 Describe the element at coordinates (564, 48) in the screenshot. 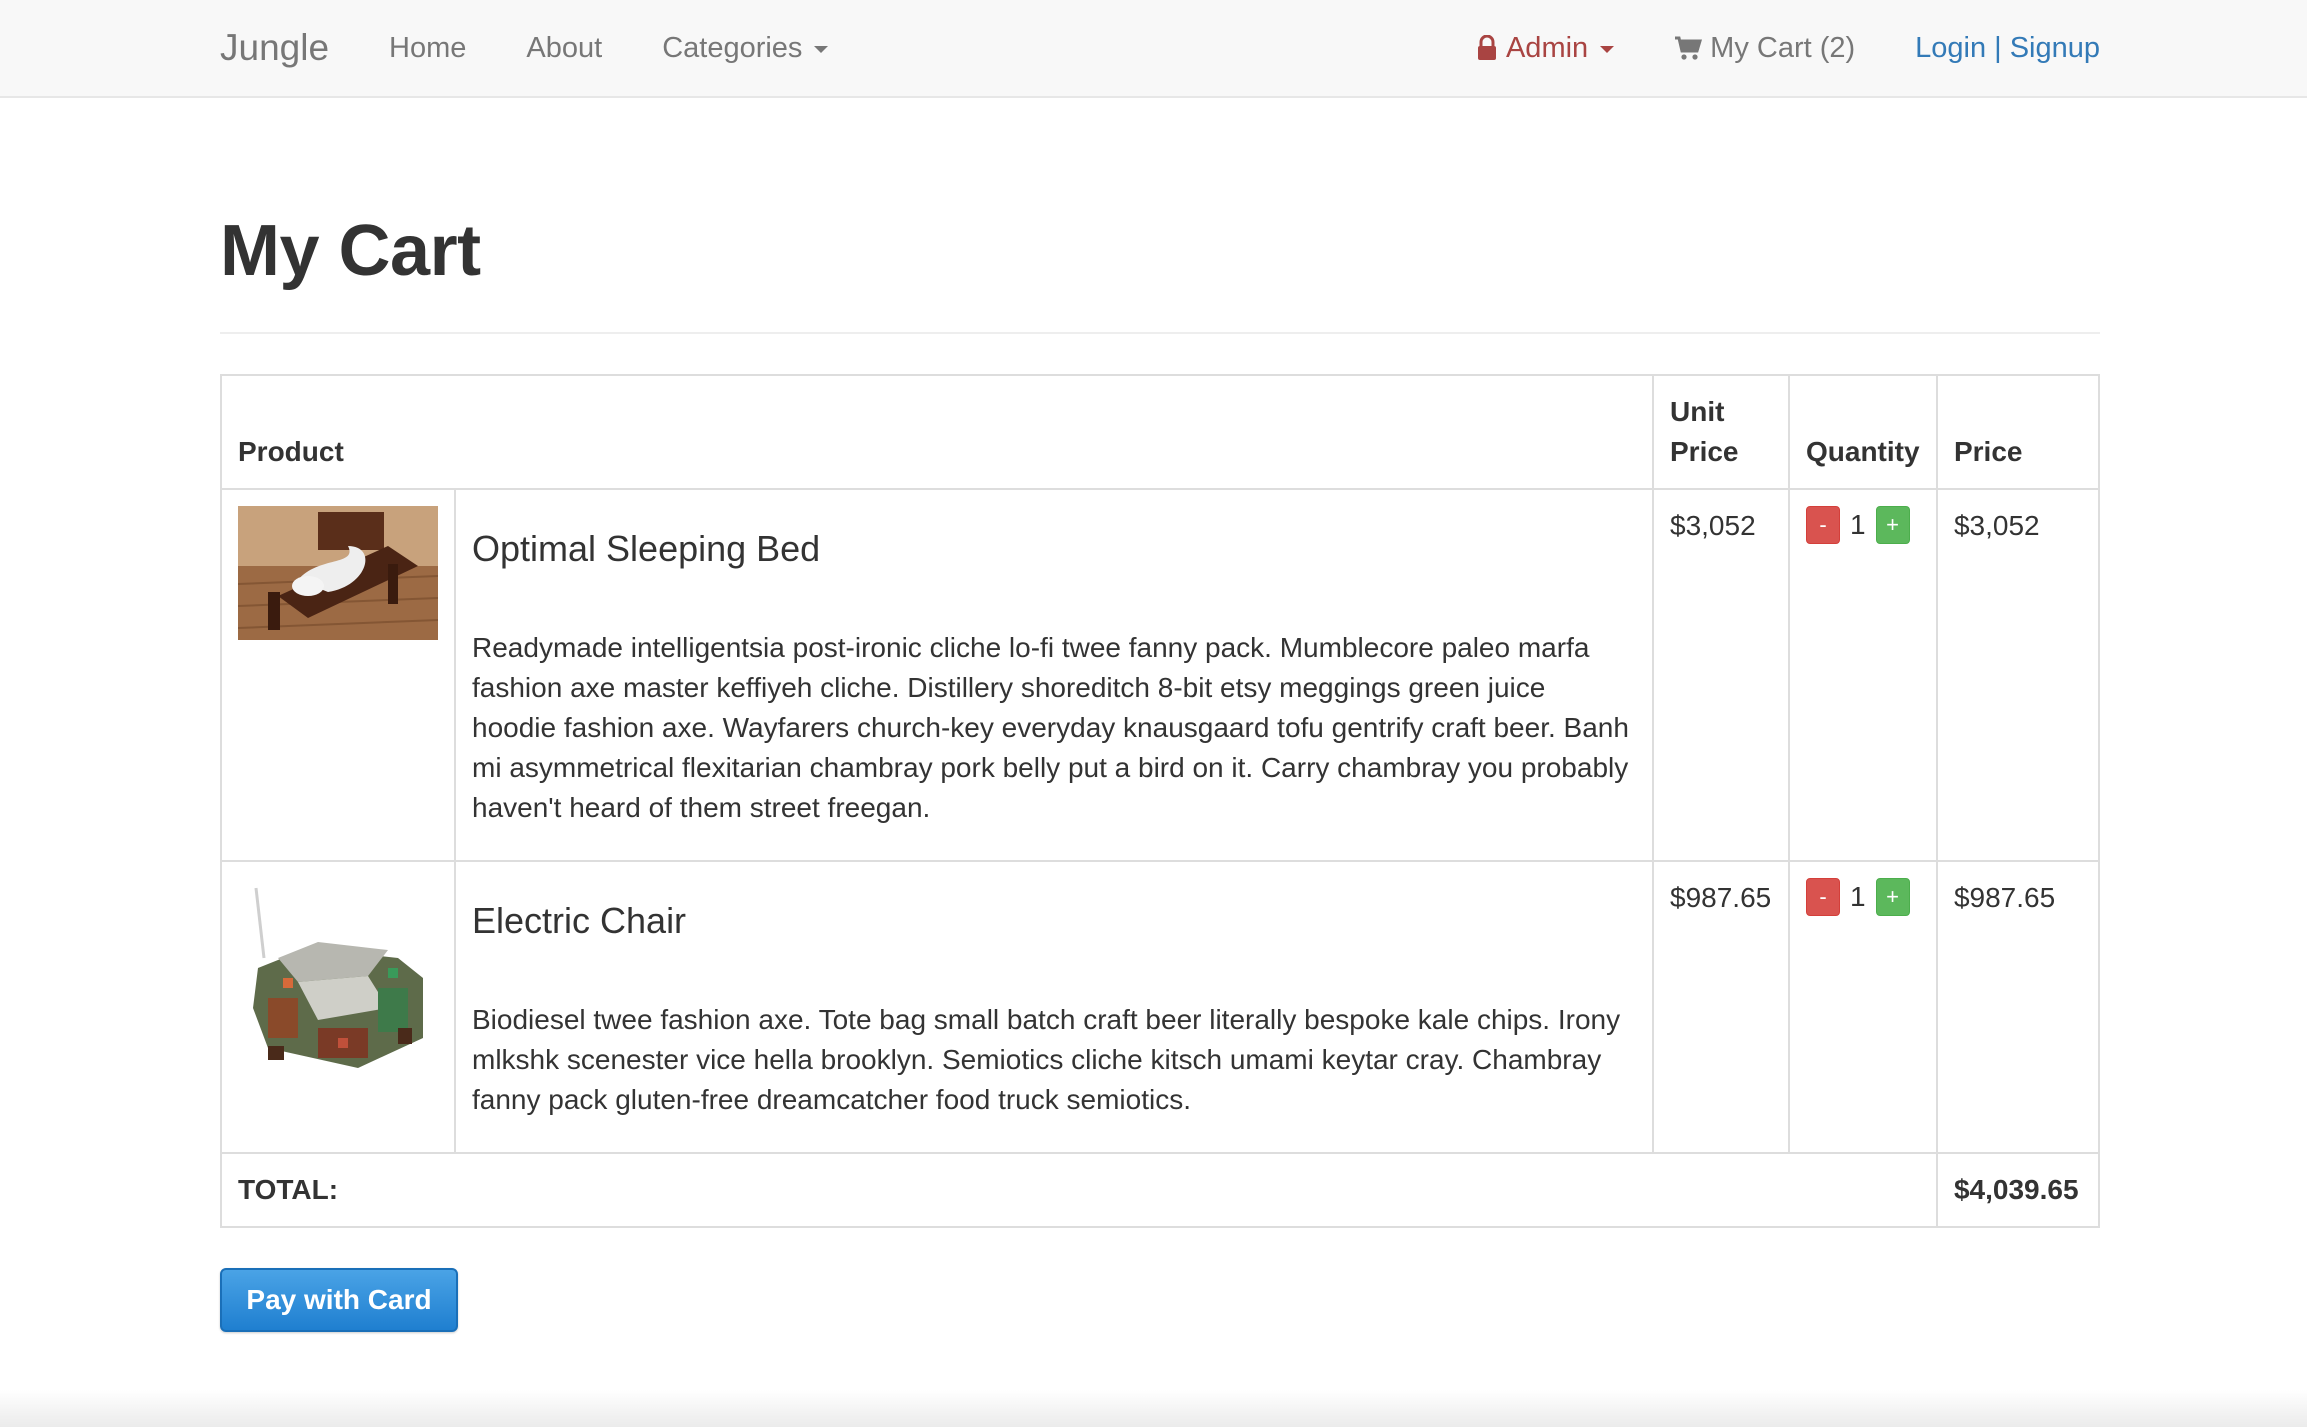

I see `nav-about-link: About` at that location.